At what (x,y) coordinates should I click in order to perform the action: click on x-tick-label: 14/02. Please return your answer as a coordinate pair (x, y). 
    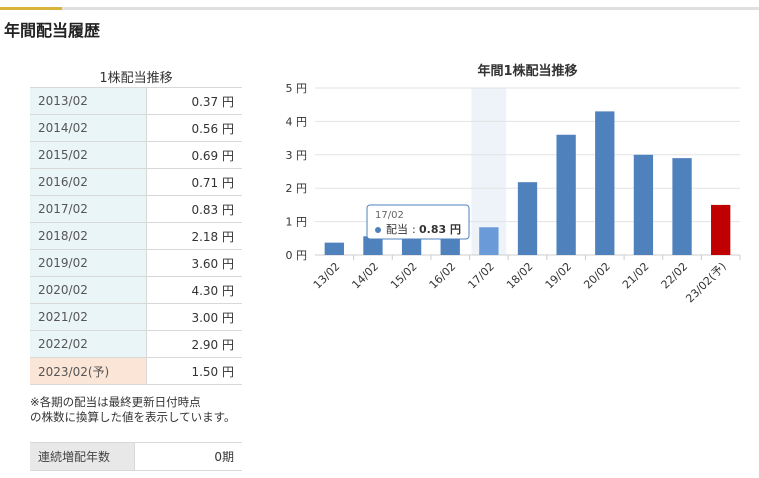
    Looking at the image, I should click on (365, 276).